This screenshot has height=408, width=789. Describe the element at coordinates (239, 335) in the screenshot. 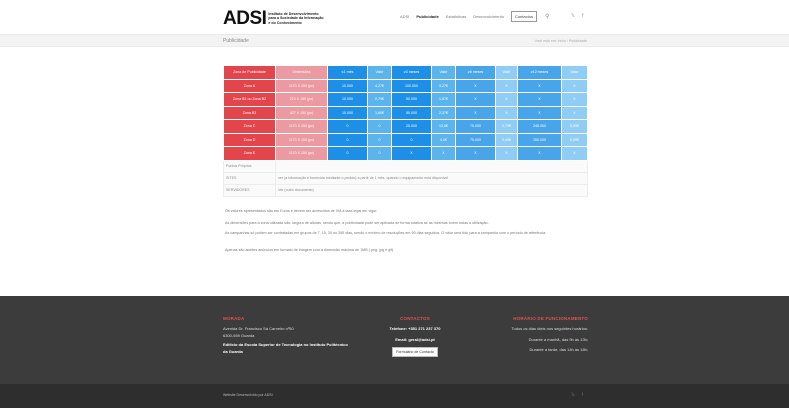

I see `address-line: 6300-559 Guarda` at that location.